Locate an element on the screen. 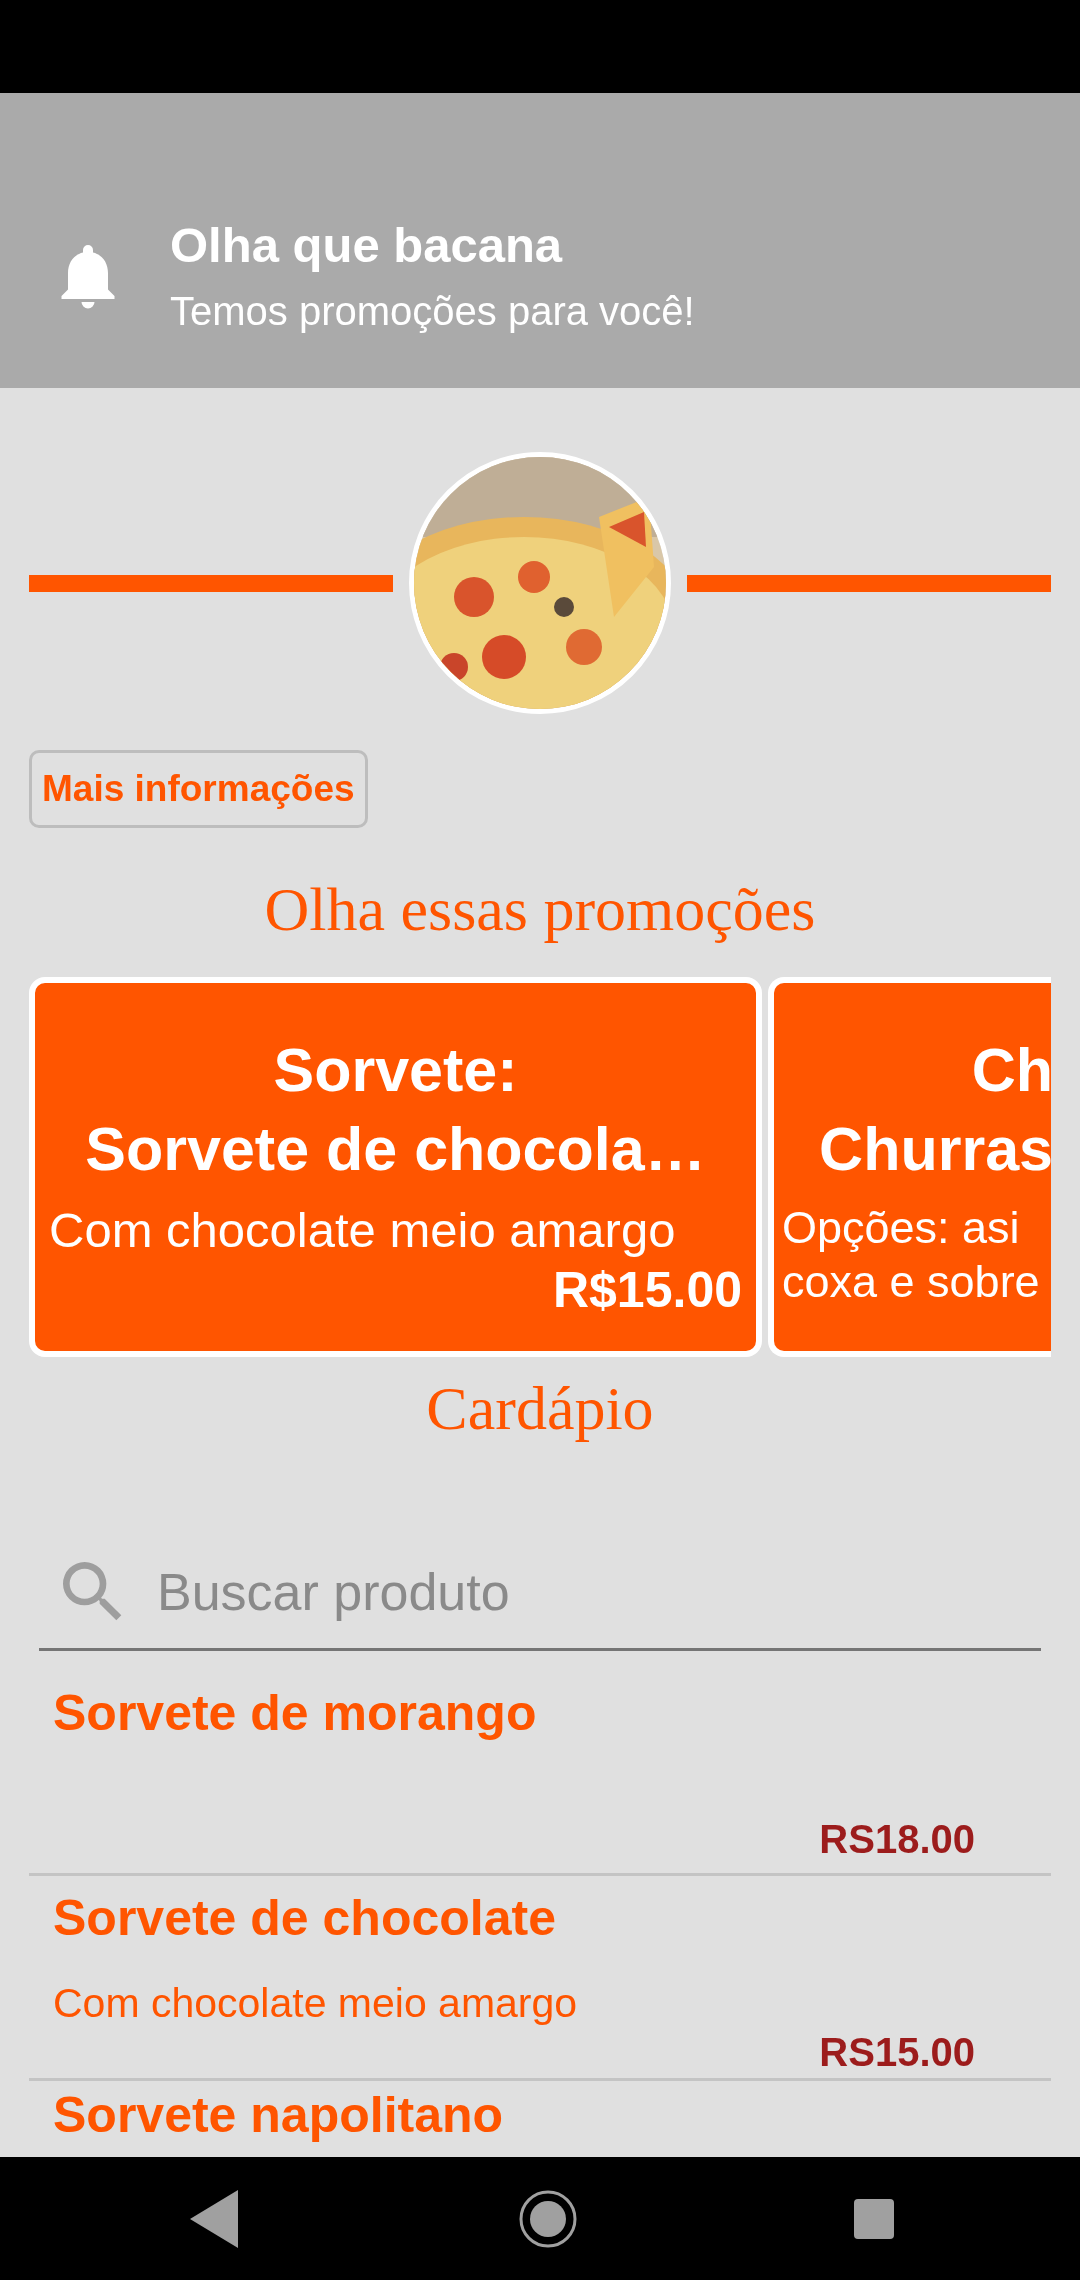  notification-banner: Olha que bacana Temos promoções para você! is located at coordinates (540, 240).